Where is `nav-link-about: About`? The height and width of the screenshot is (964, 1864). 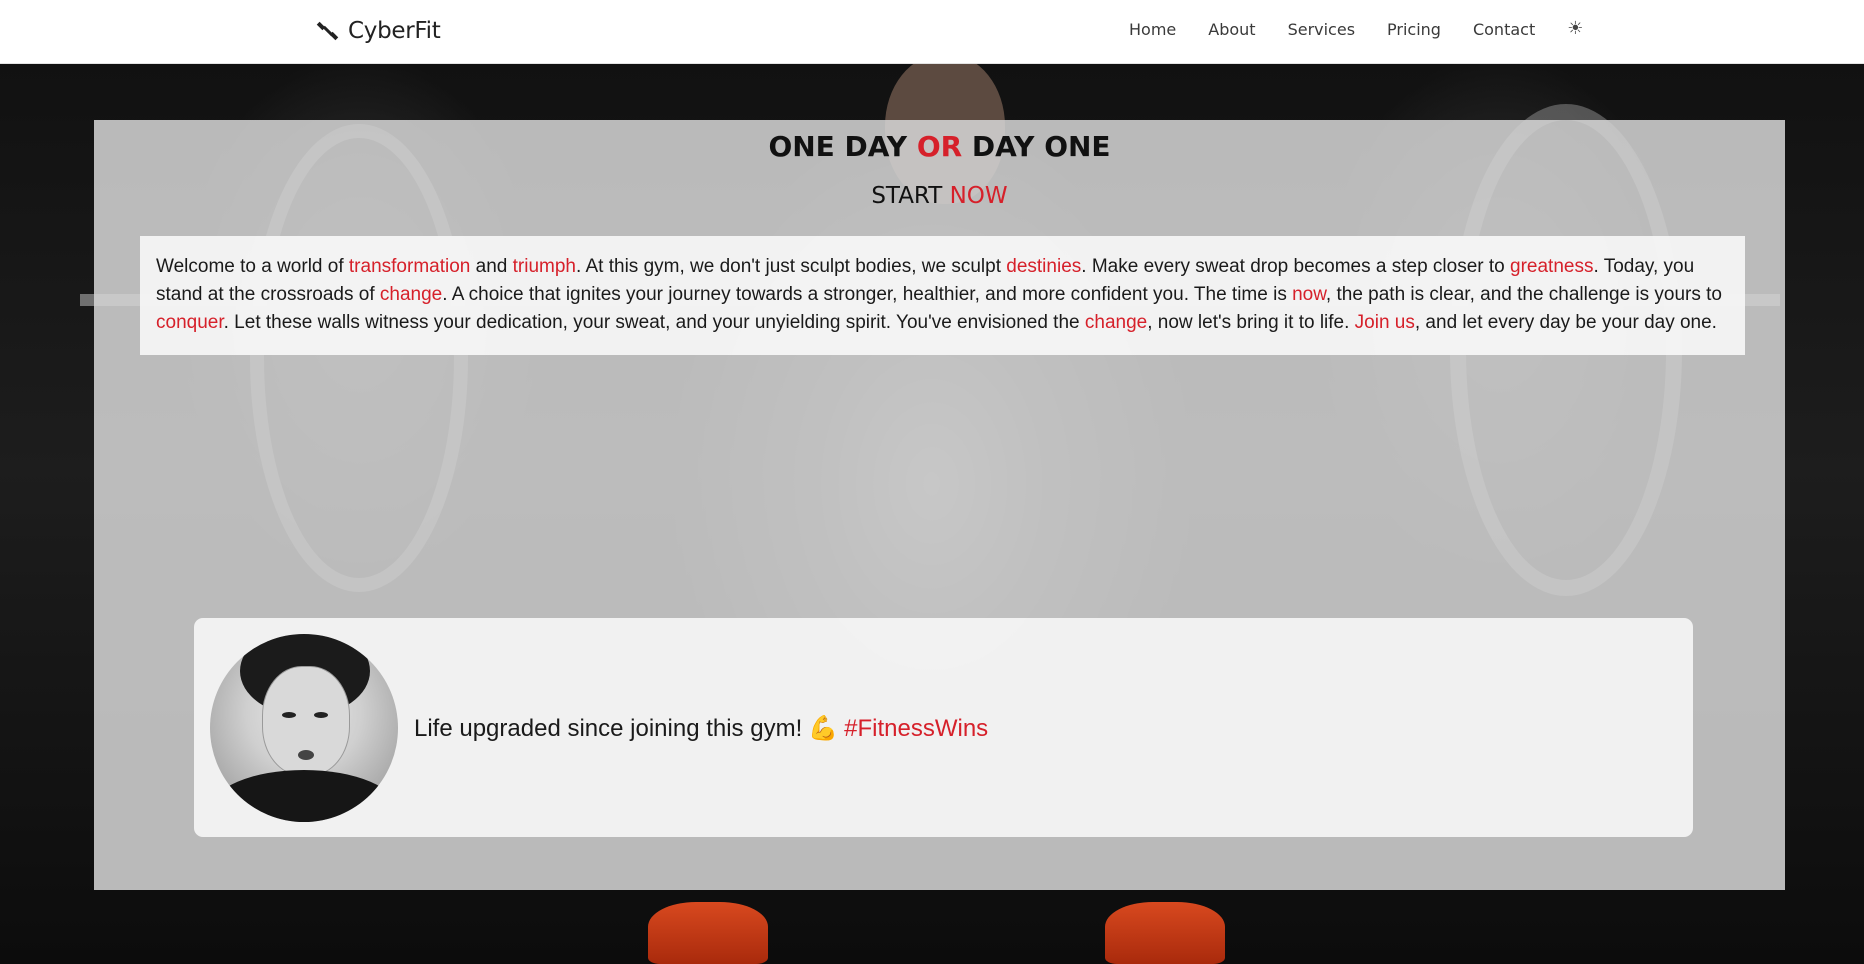
nav-link-about: About is located at coordinates (1231, 29).